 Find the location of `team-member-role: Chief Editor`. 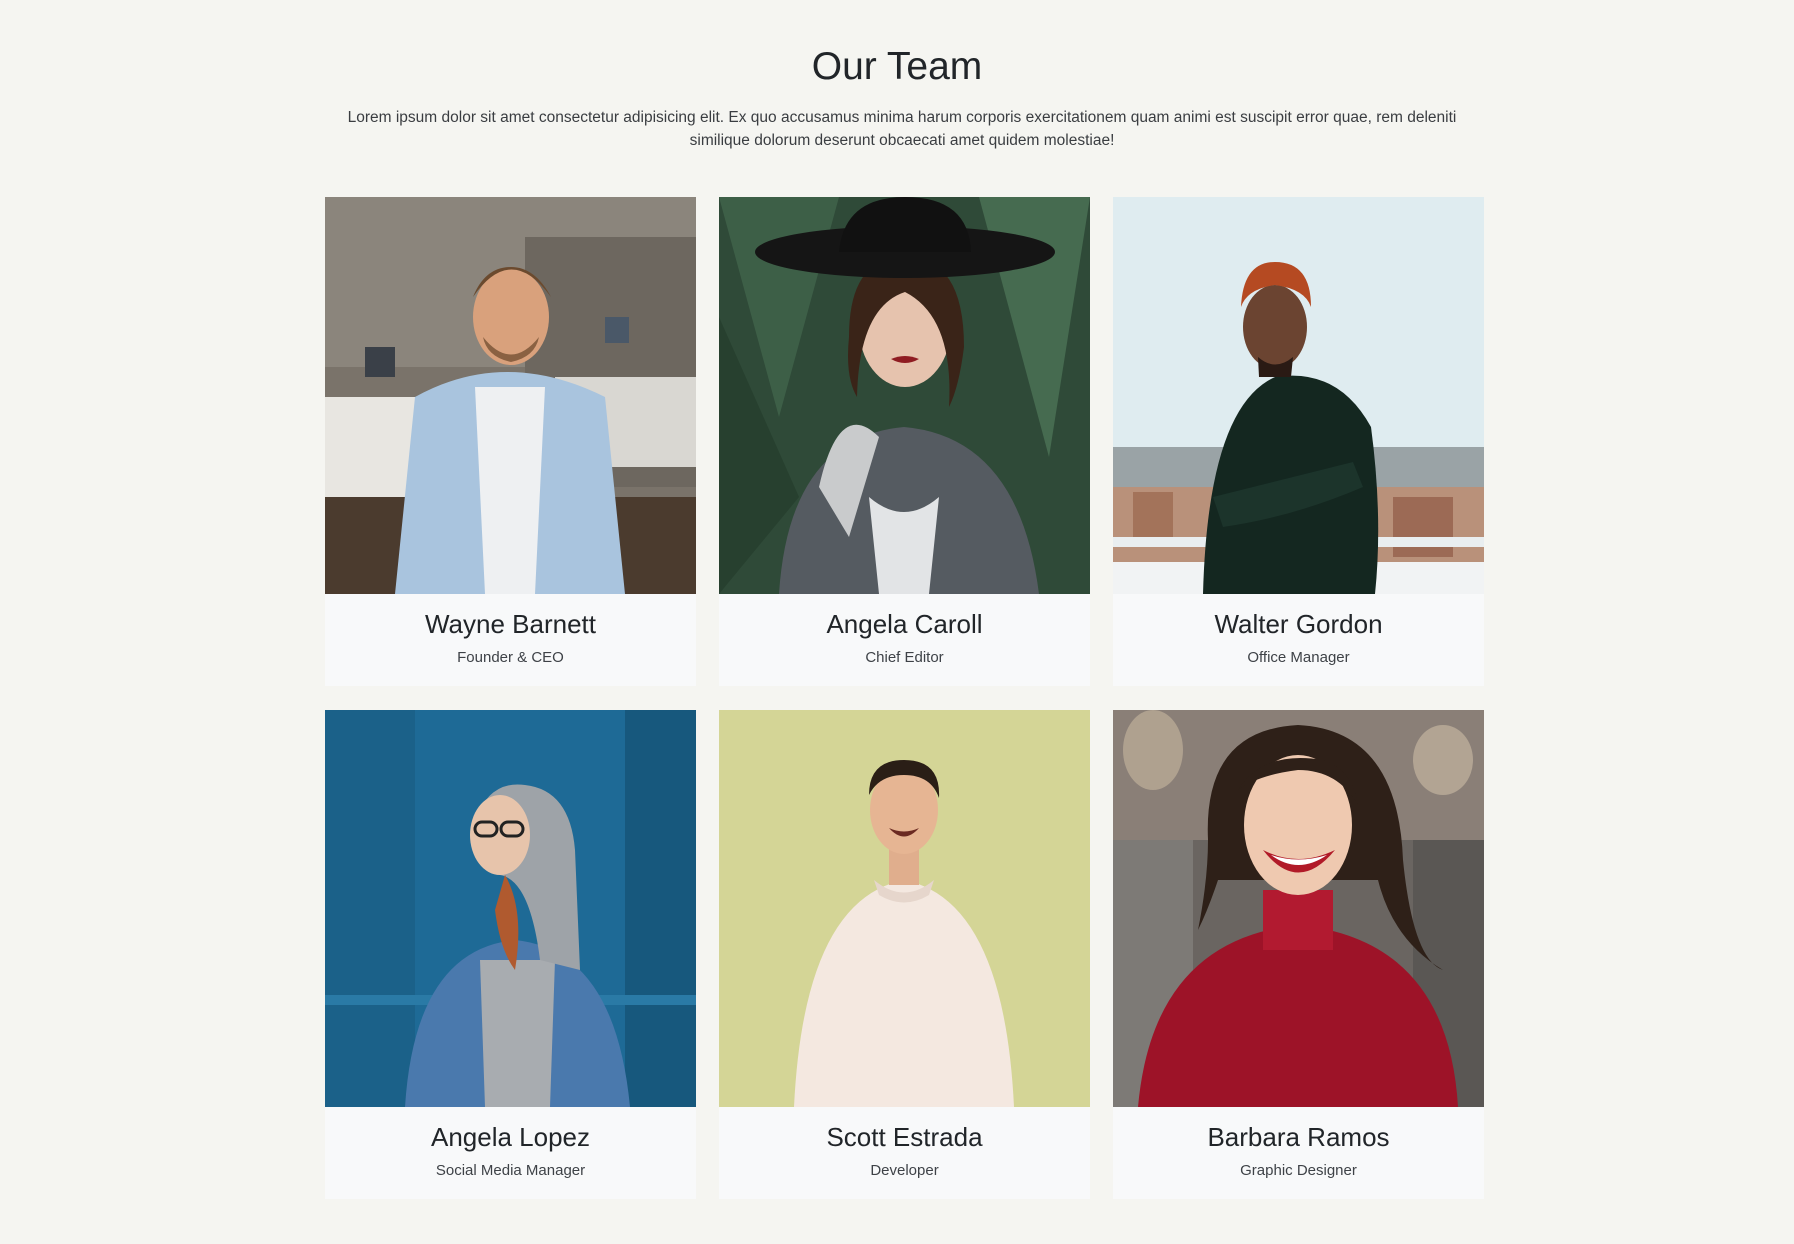

team-member-role: Chief Editor is located at coordinates (904, 657).